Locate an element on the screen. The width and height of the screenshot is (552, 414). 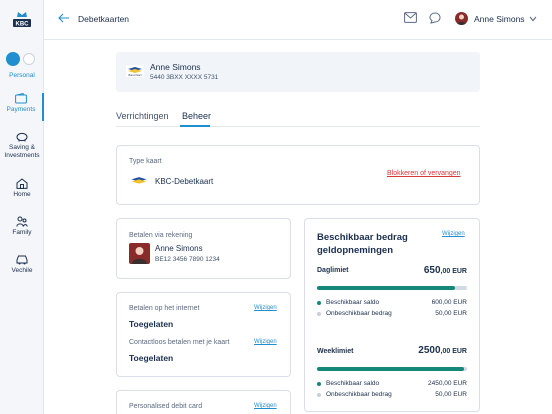
card-type-name: KBC-Debetkaart is located at coordinates (184, 181).